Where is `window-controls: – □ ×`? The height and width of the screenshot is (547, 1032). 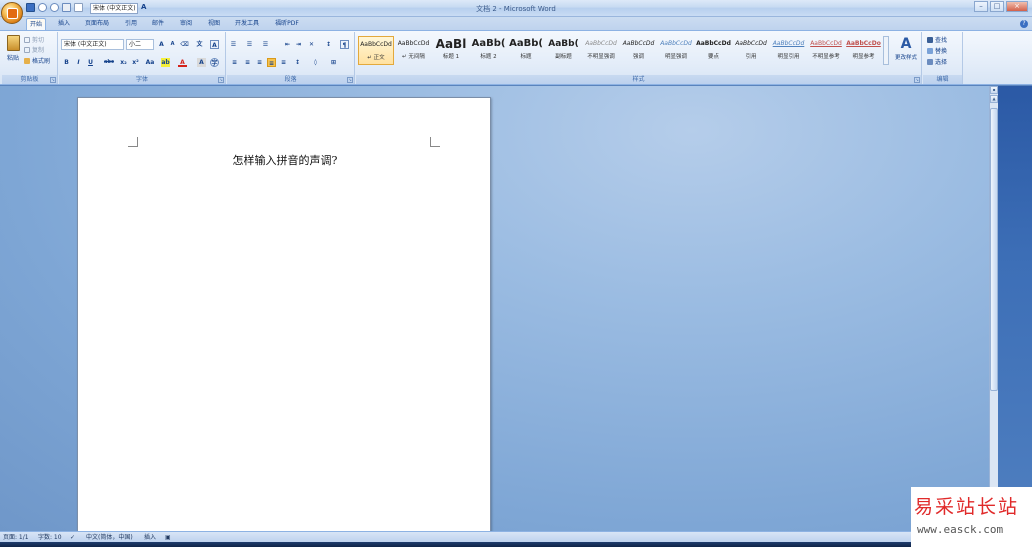 window-controls: – □ × is located at coordinates (1001, 6).